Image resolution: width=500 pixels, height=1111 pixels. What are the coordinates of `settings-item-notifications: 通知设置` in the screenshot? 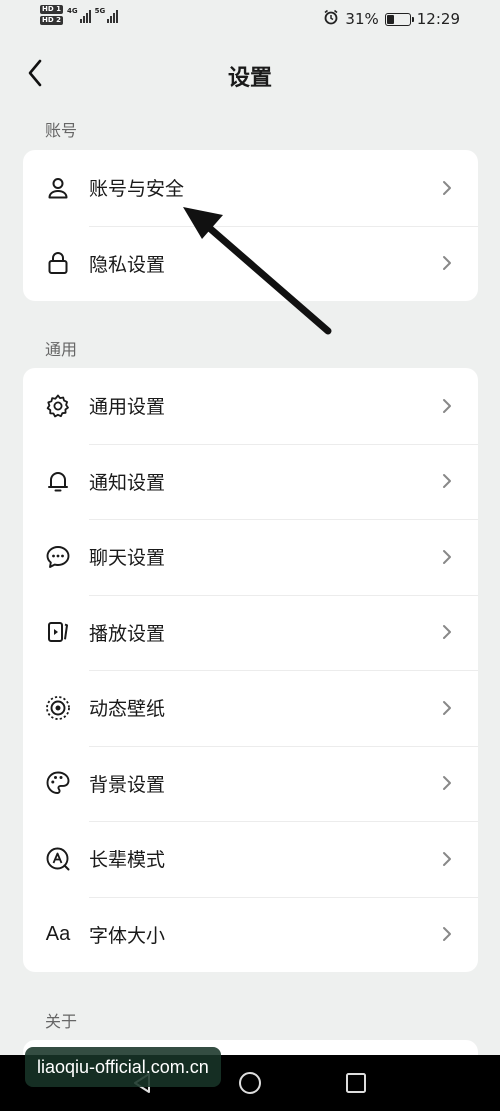 It's located at (250, 481).